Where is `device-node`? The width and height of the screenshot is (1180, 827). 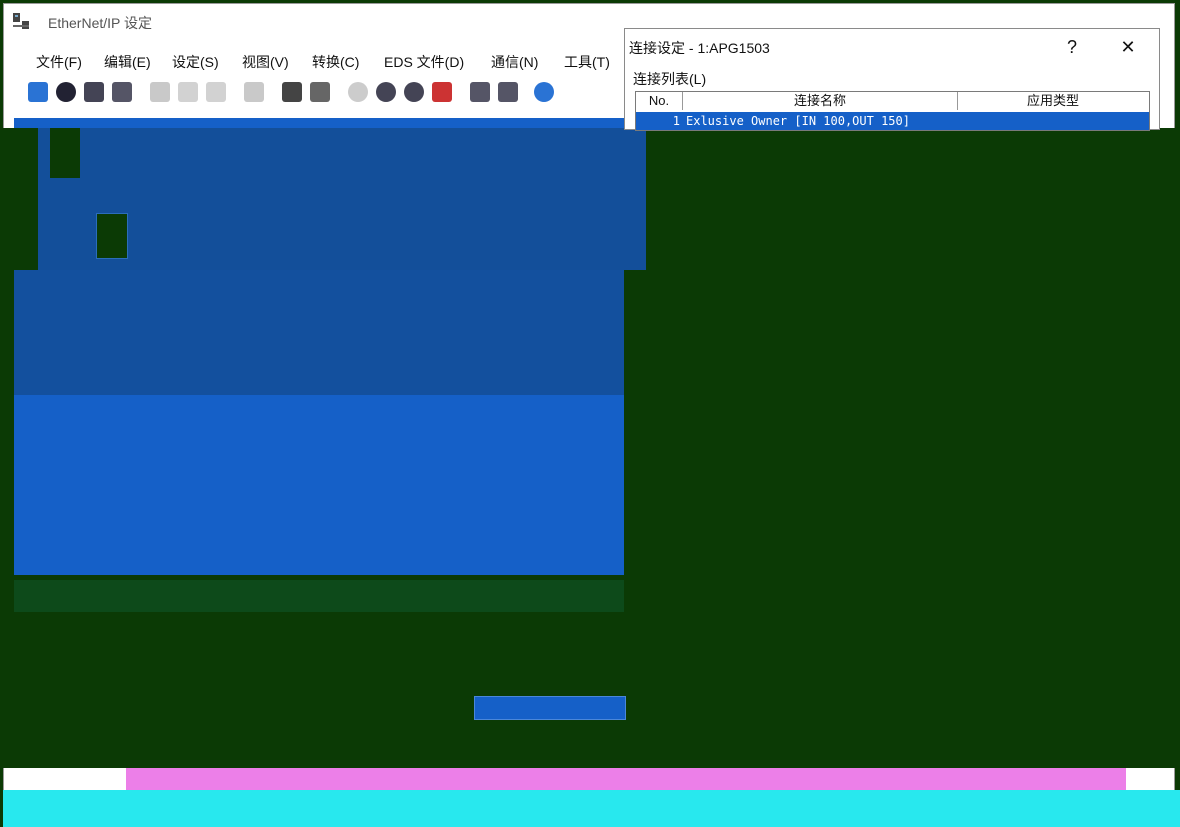
device-node is located at coordinates (112, 236).